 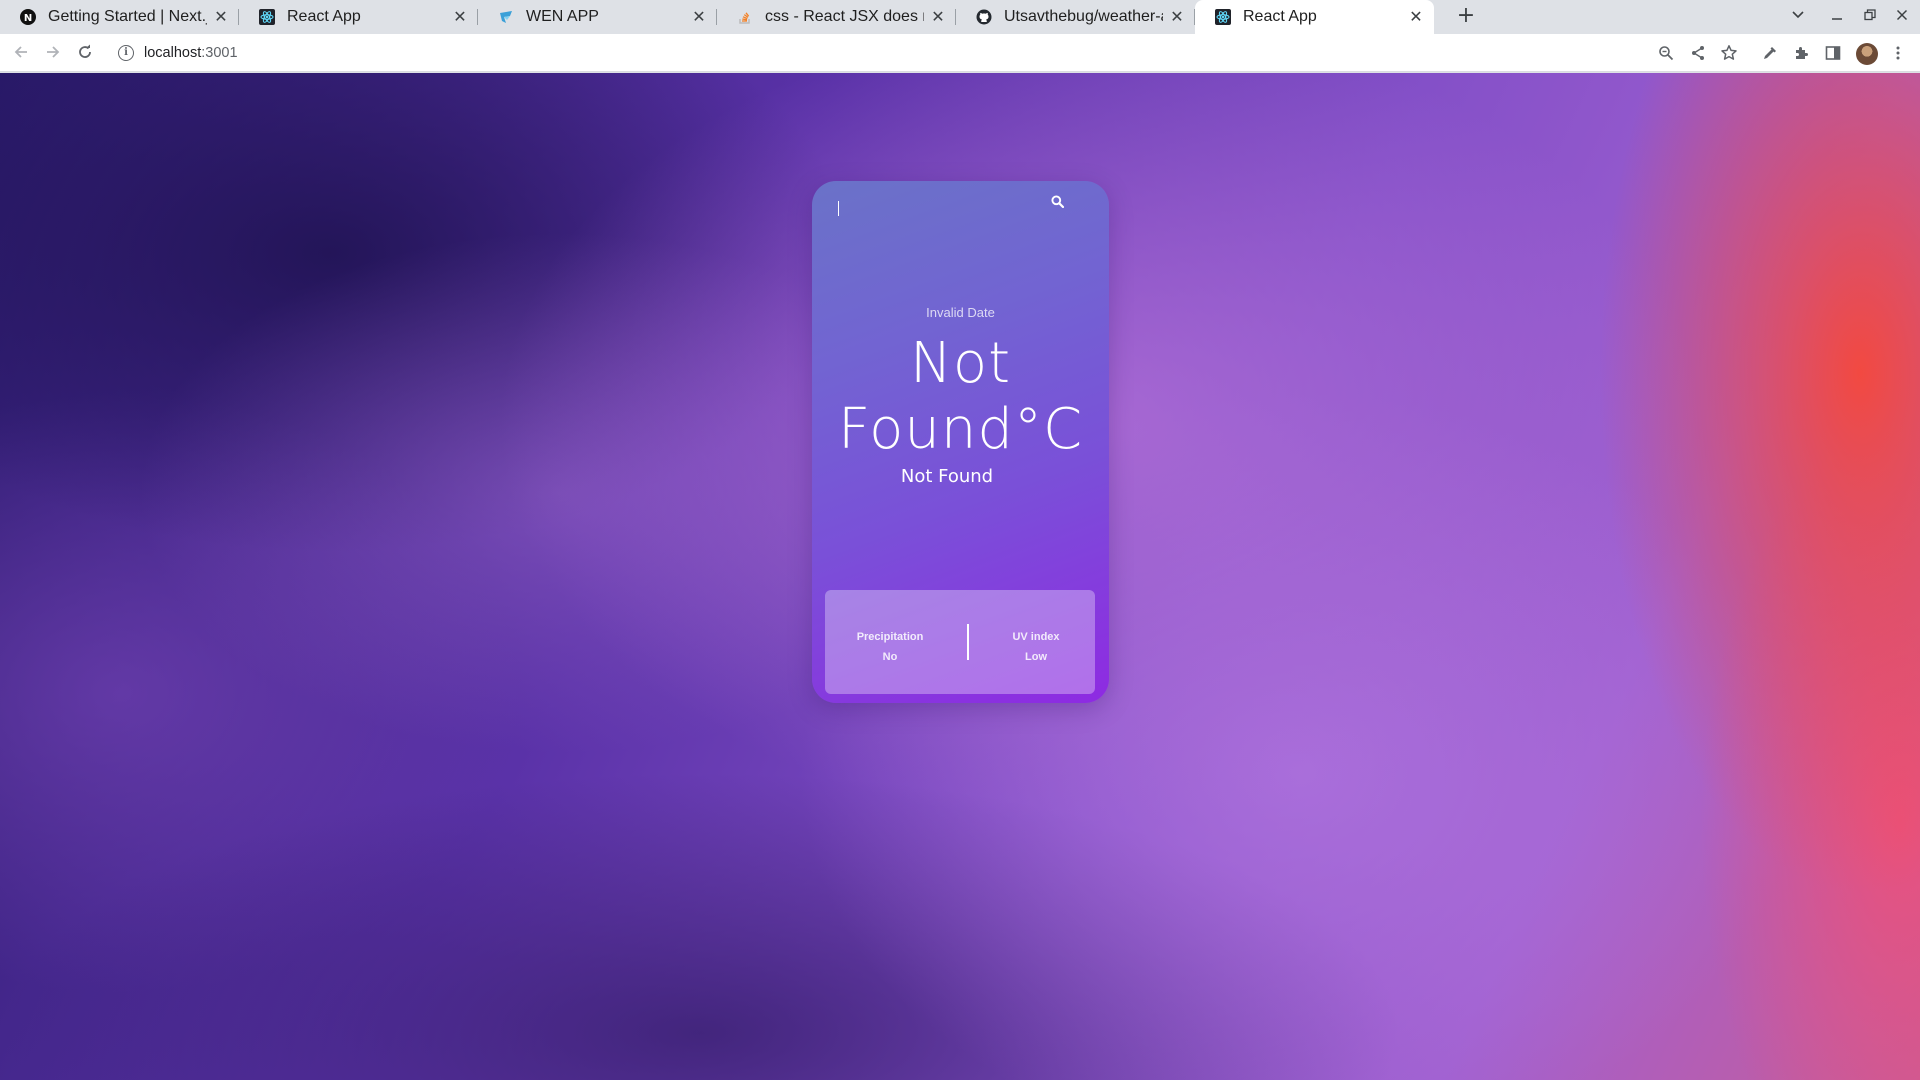 I want to click on svg-text: N, so click(x=28, y=18).